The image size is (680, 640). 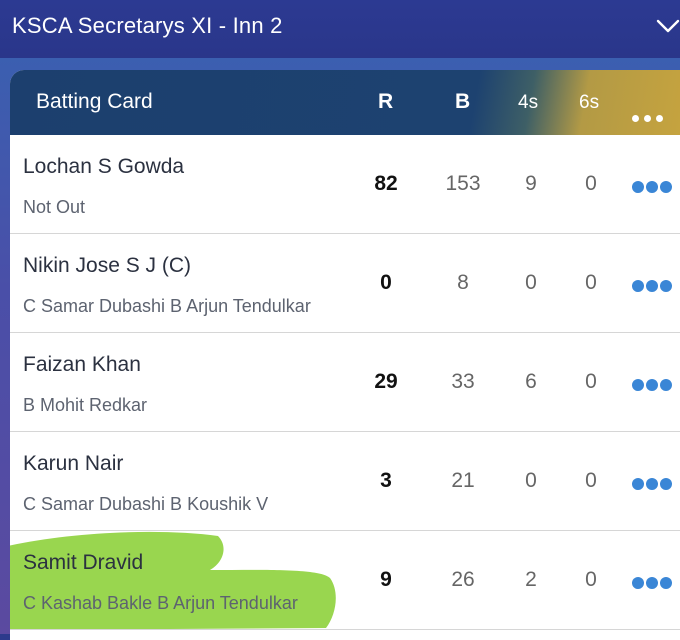 I want to click on col-header-fours: 4s, so click(x=528, y=102).